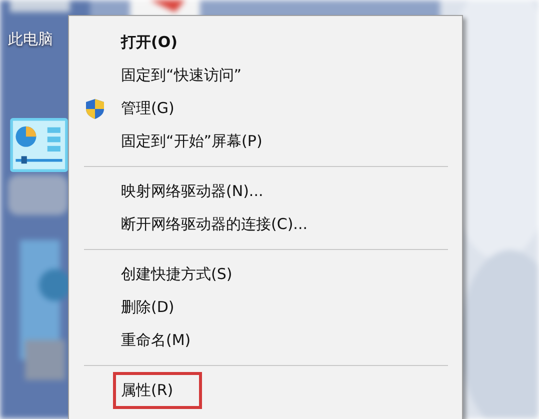 Image resolution: width=539 pixels, height=419 pixels. Describe the element at coordinates (39, 145) in the screenshot. I see `dashboard-icon` at that location.